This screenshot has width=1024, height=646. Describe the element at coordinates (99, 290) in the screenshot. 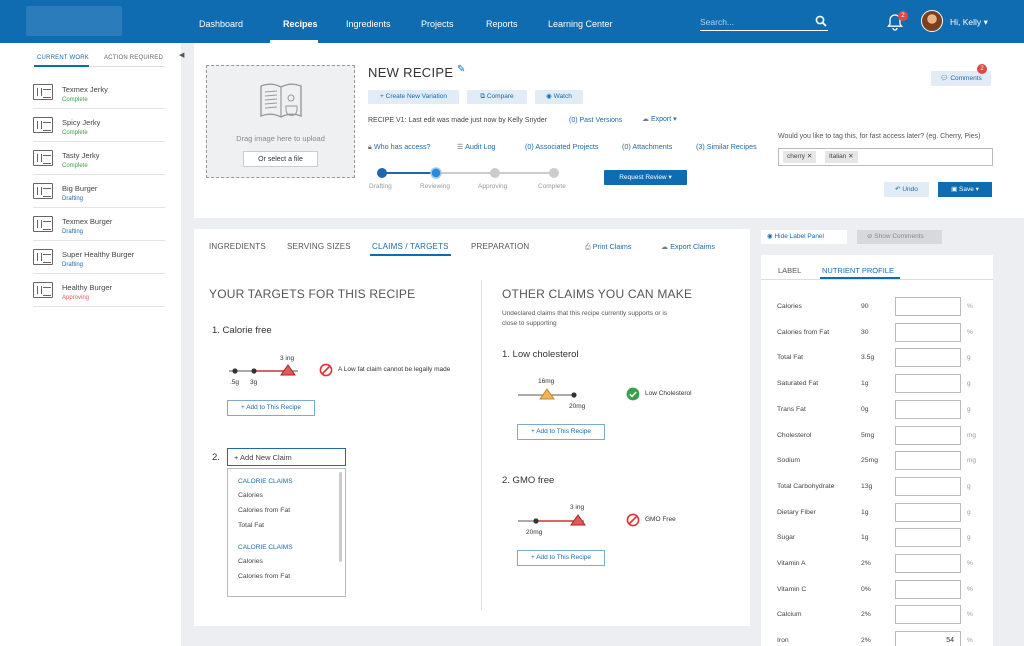

I see `work-item: Healthy Burger Approving` at that location.